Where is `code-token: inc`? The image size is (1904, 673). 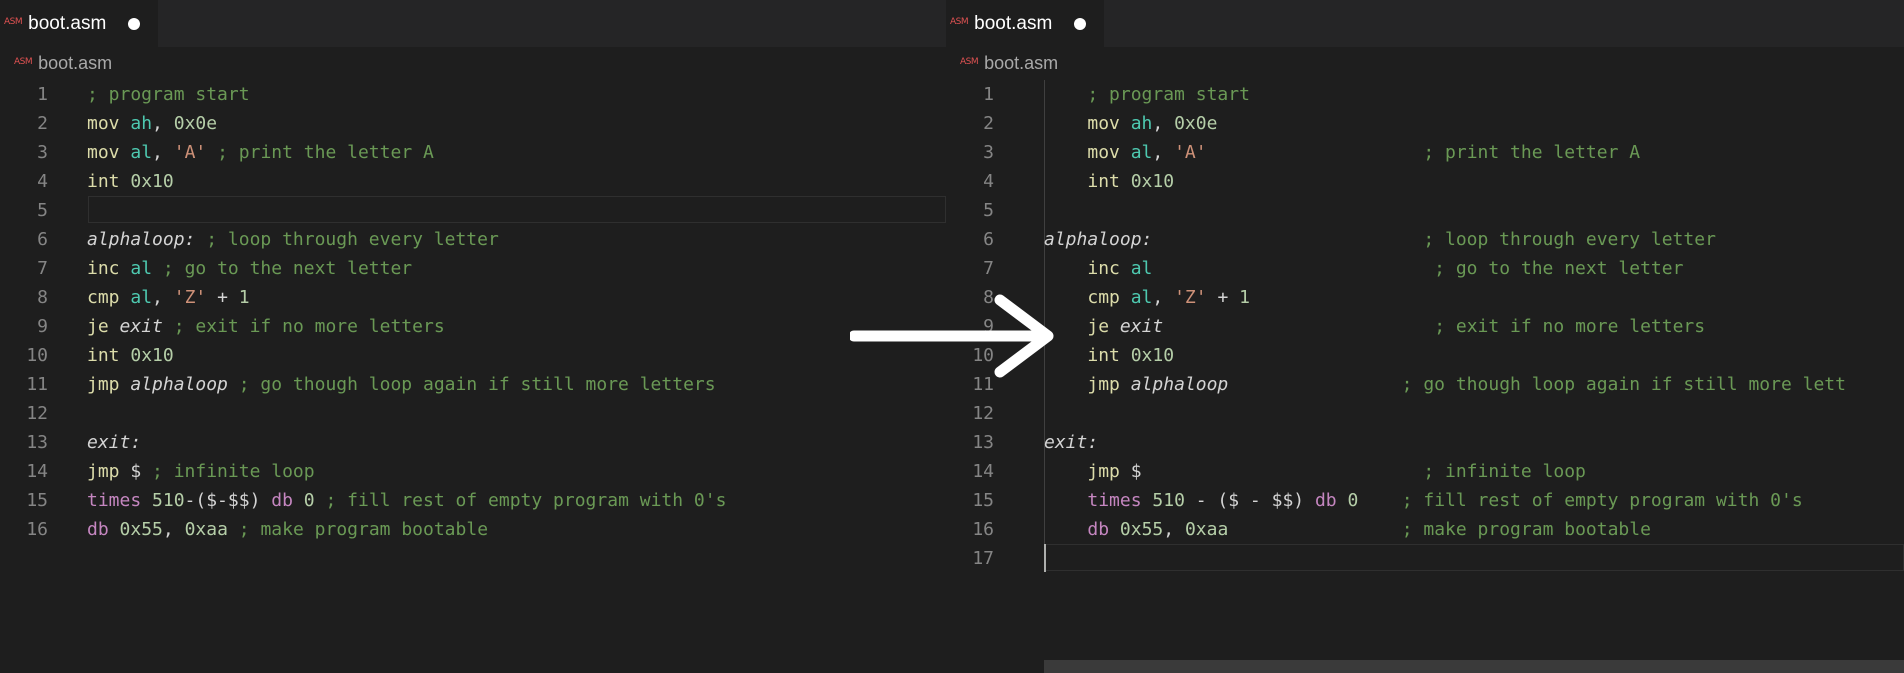 code-token: inc is located at coordinates (103, 268).